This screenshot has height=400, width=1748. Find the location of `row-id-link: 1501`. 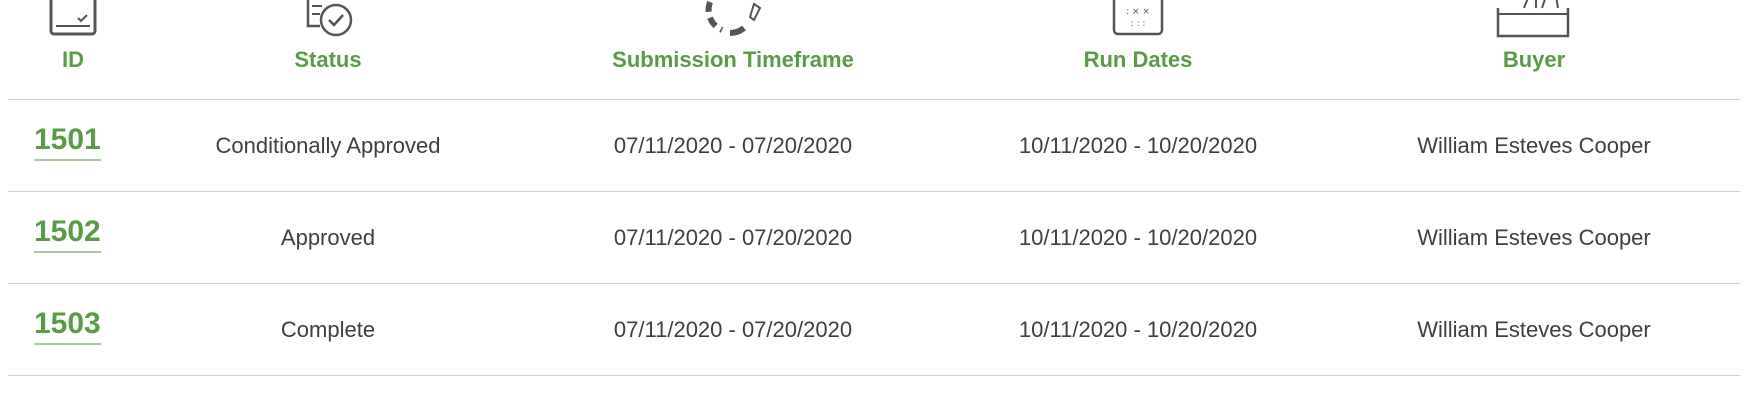

row-id-link: 1501 is located at coordinates (67, 141).